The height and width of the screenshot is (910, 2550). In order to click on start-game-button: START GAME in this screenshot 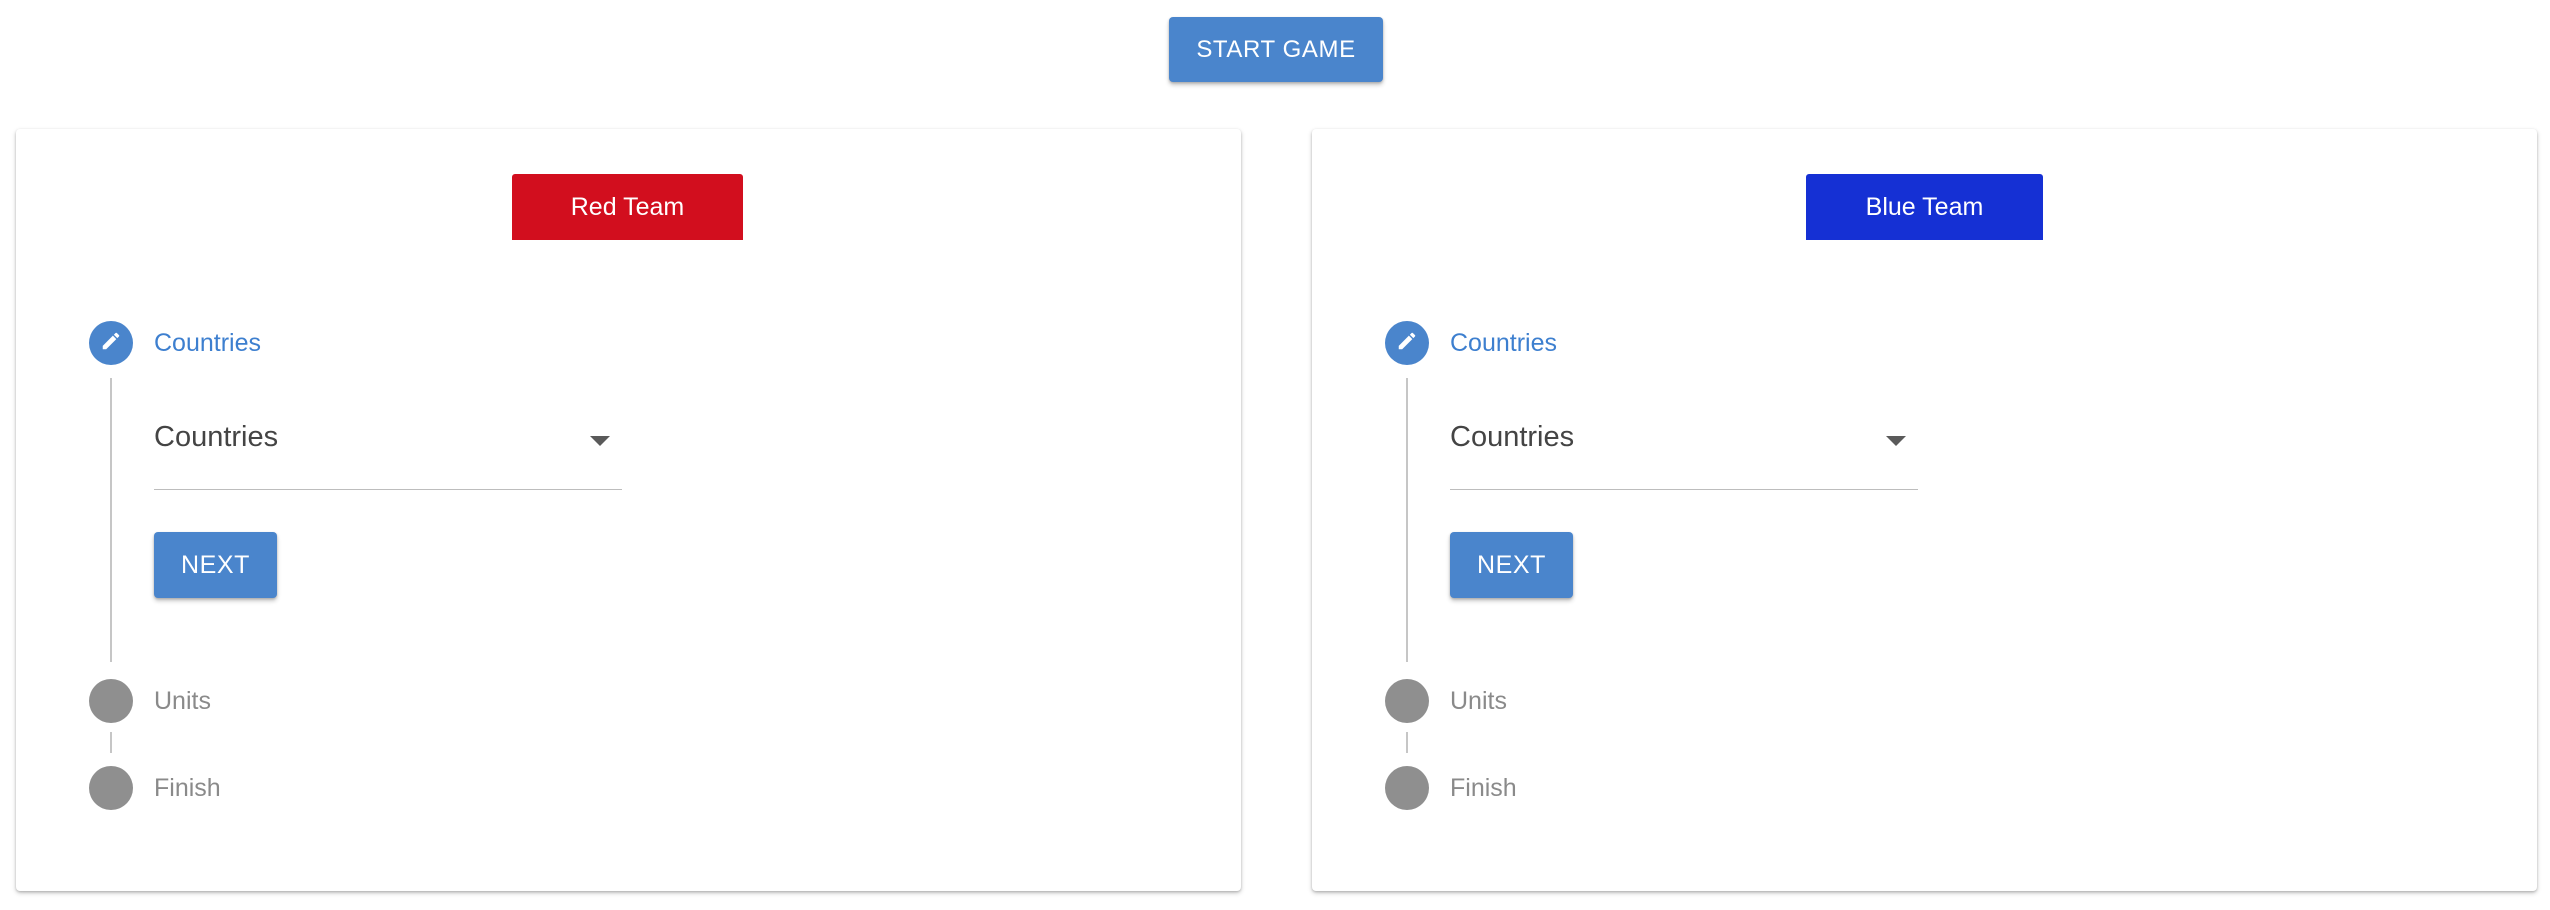, I will do `click(1276, 49)`.